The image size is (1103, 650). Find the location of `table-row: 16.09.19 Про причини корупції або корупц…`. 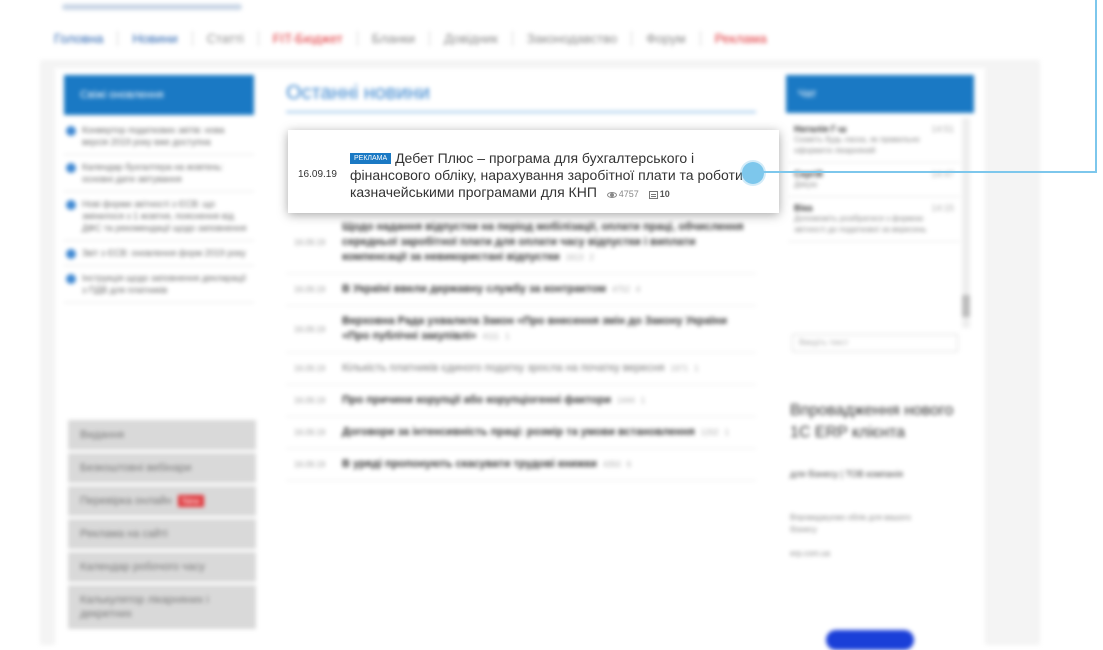

table-row: 16.09.19 Про причини корупції або корупц… is located at coordinates (521, 401).